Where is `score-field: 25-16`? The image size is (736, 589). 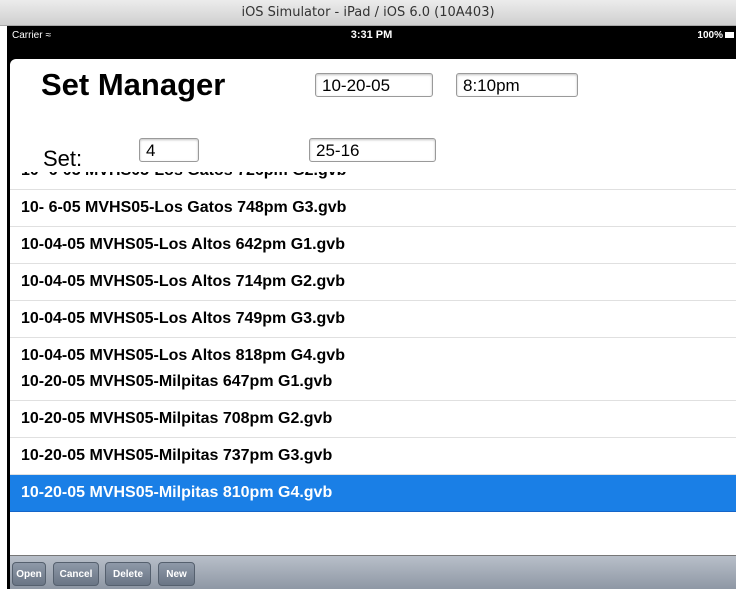 score-field: 25-16 is located at coordinates (372, 150).